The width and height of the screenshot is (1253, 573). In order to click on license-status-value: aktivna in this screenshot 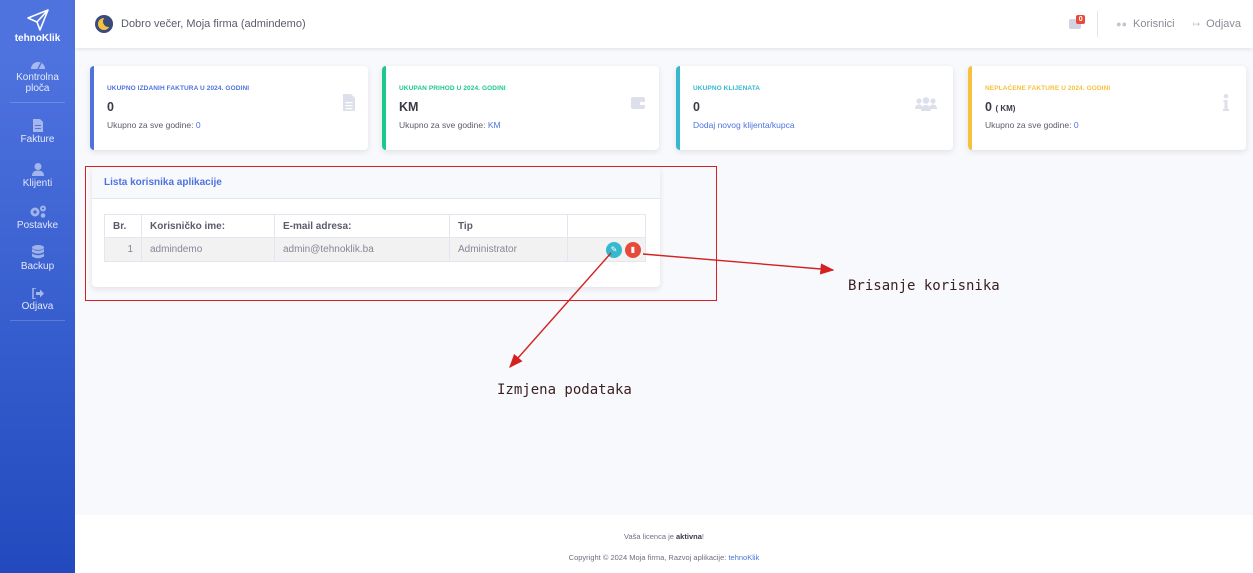, I will do `click(689, 536)`.